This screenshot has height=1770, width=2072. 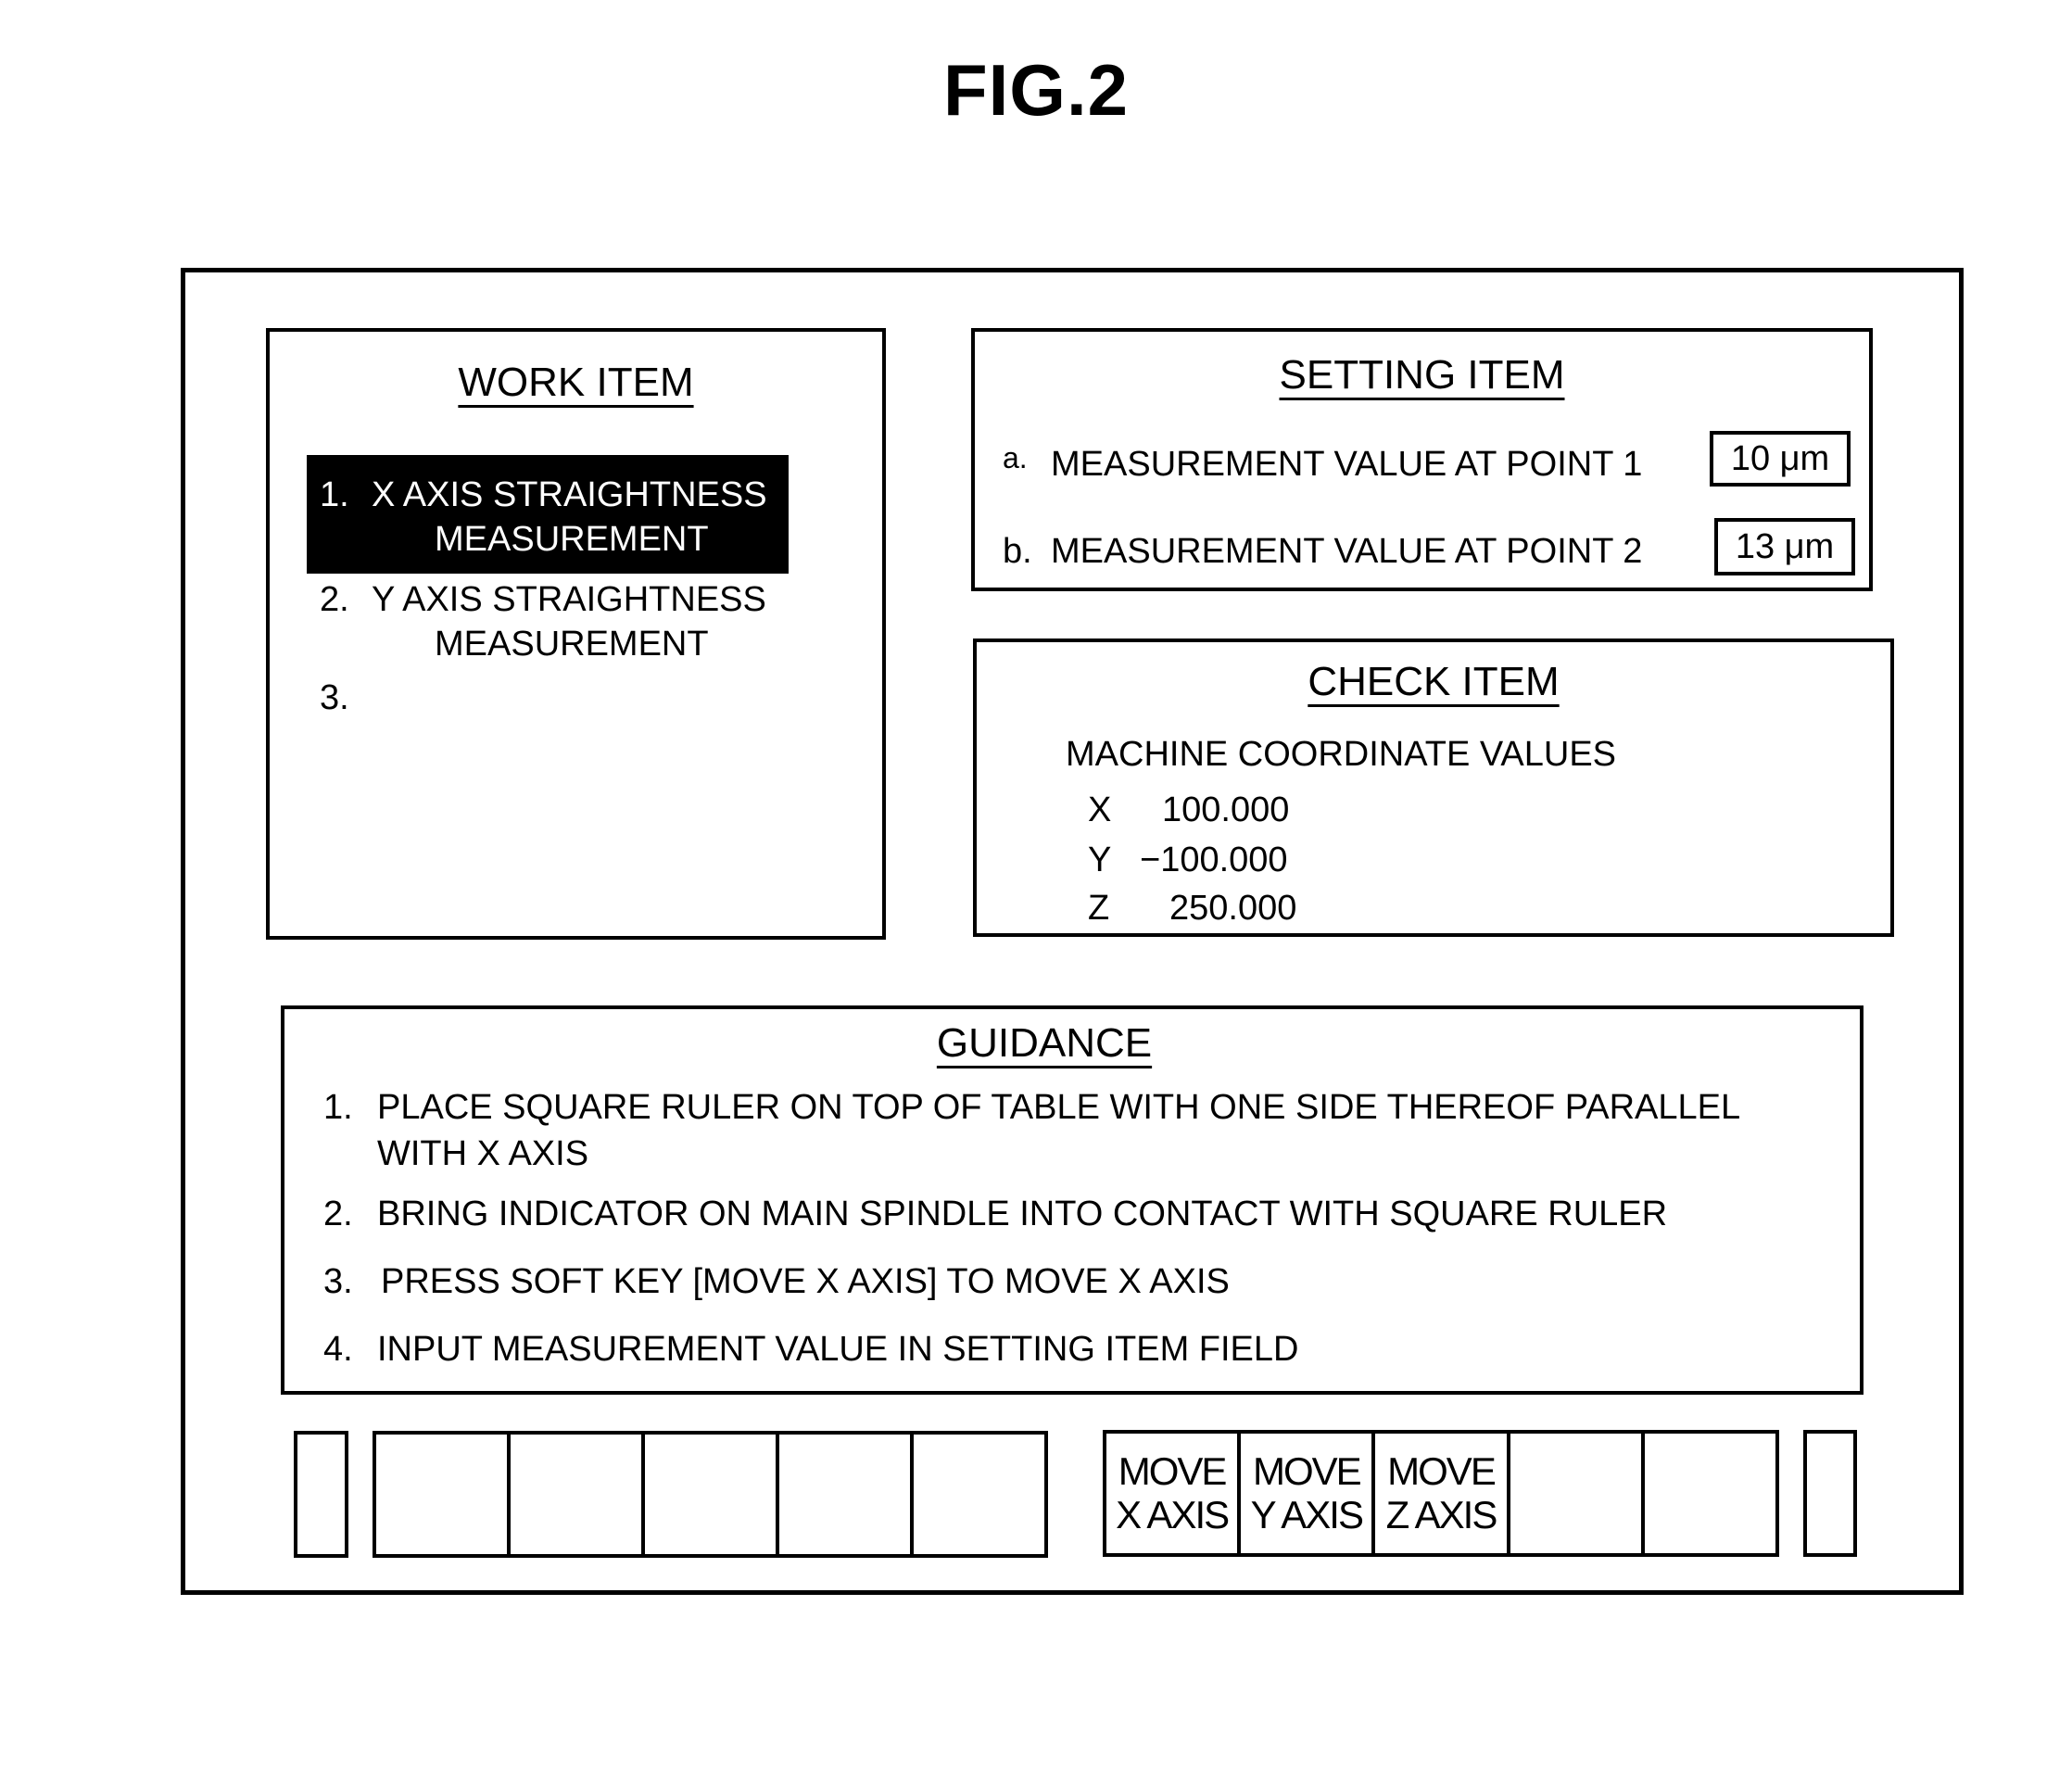 I want to click on setting-item-title: SETTING ITEM, so click(x=1422, y=375).